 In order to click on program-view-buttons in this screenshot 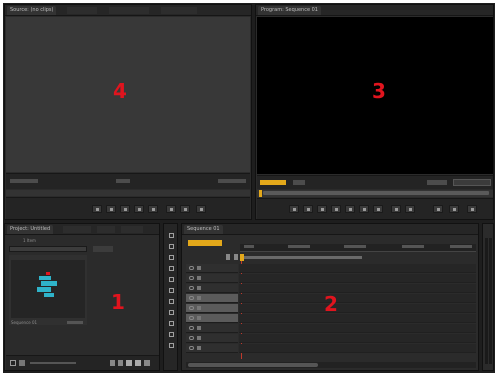, I will do `click(472, 182)`.